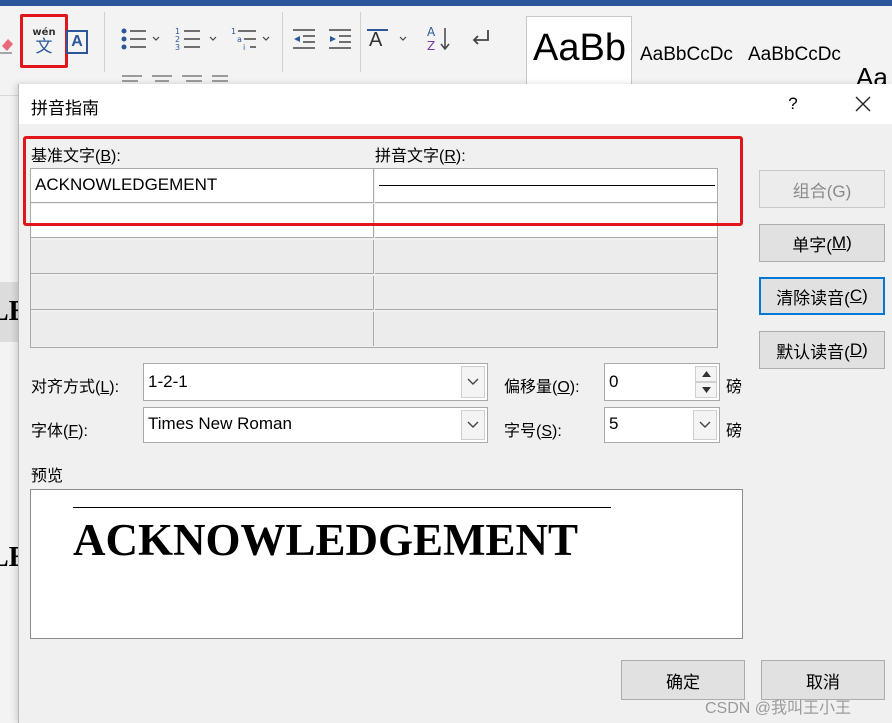 The image size is (892, 723). I want to click on offset-stepper: 0, so click(662, 382).